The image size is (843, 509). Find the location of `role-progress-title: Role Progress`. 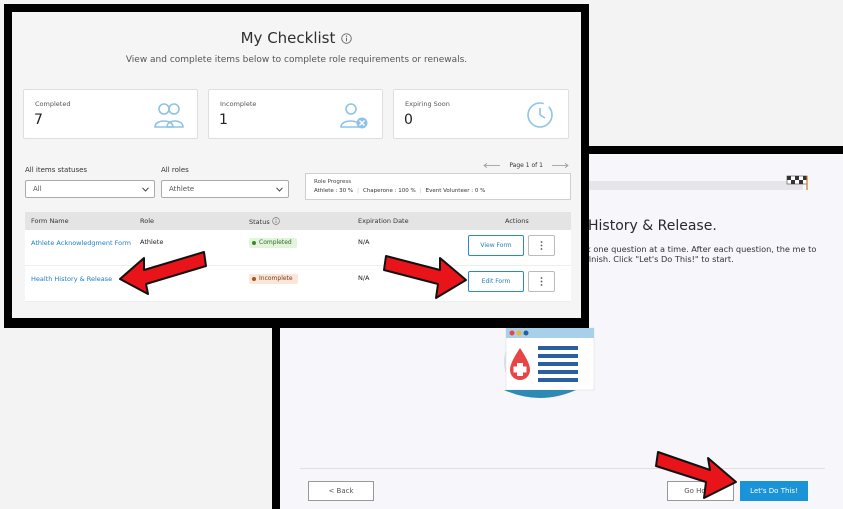

role-progress-title: Role Progress is located at coordinates (333, 182).